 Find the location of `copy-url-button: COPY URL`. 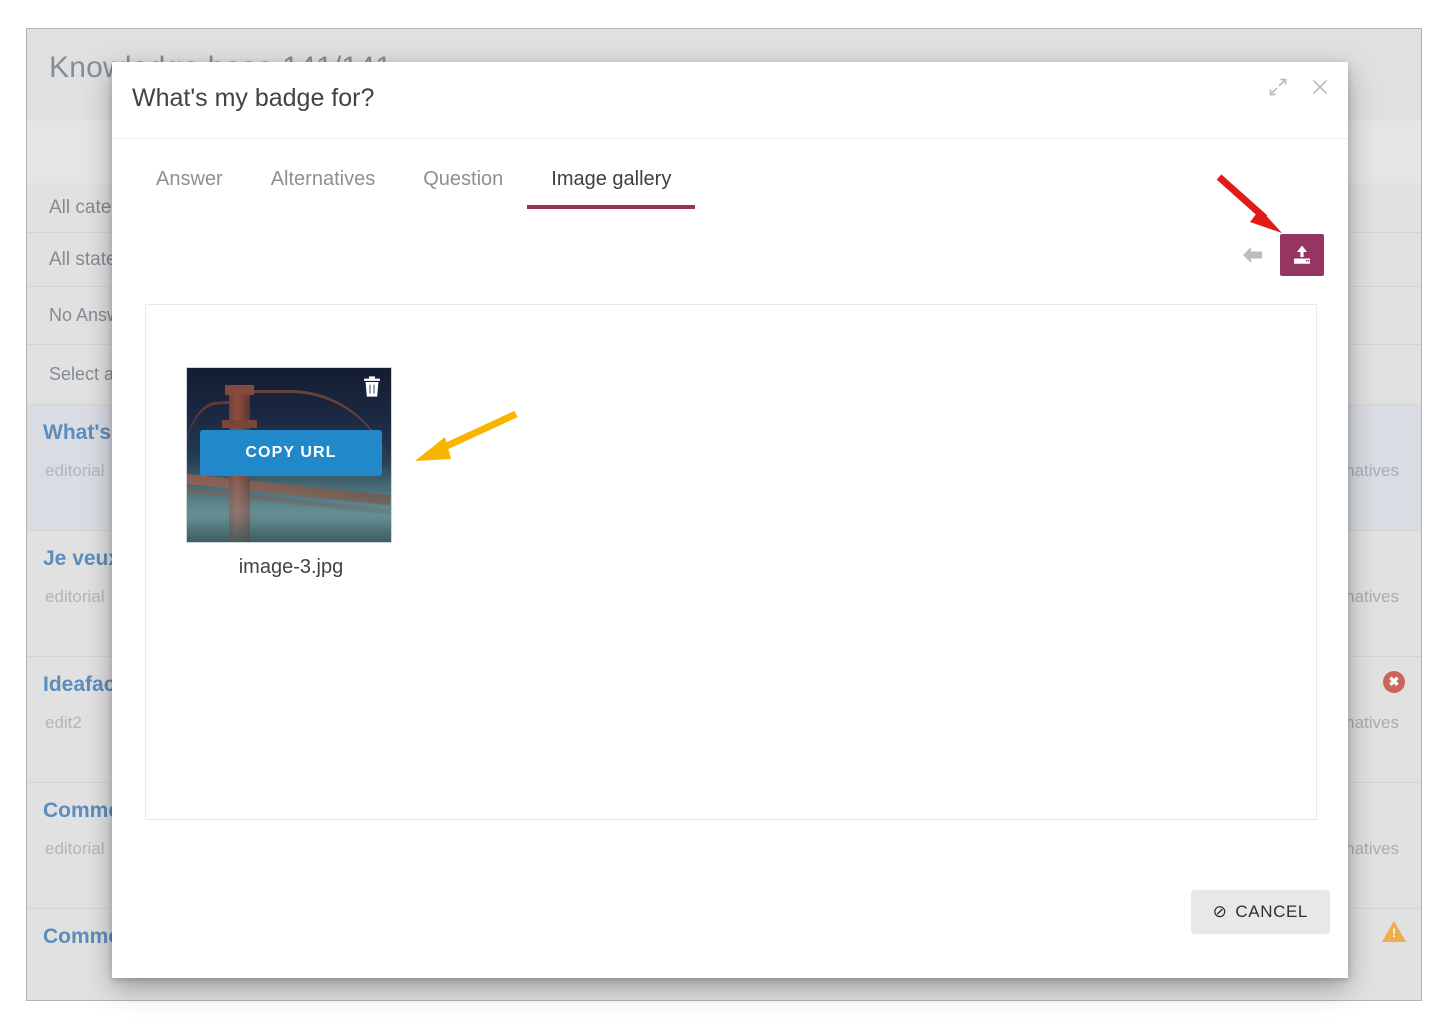

copy-url-button: COPY URL is located at coordinates (291, 453).